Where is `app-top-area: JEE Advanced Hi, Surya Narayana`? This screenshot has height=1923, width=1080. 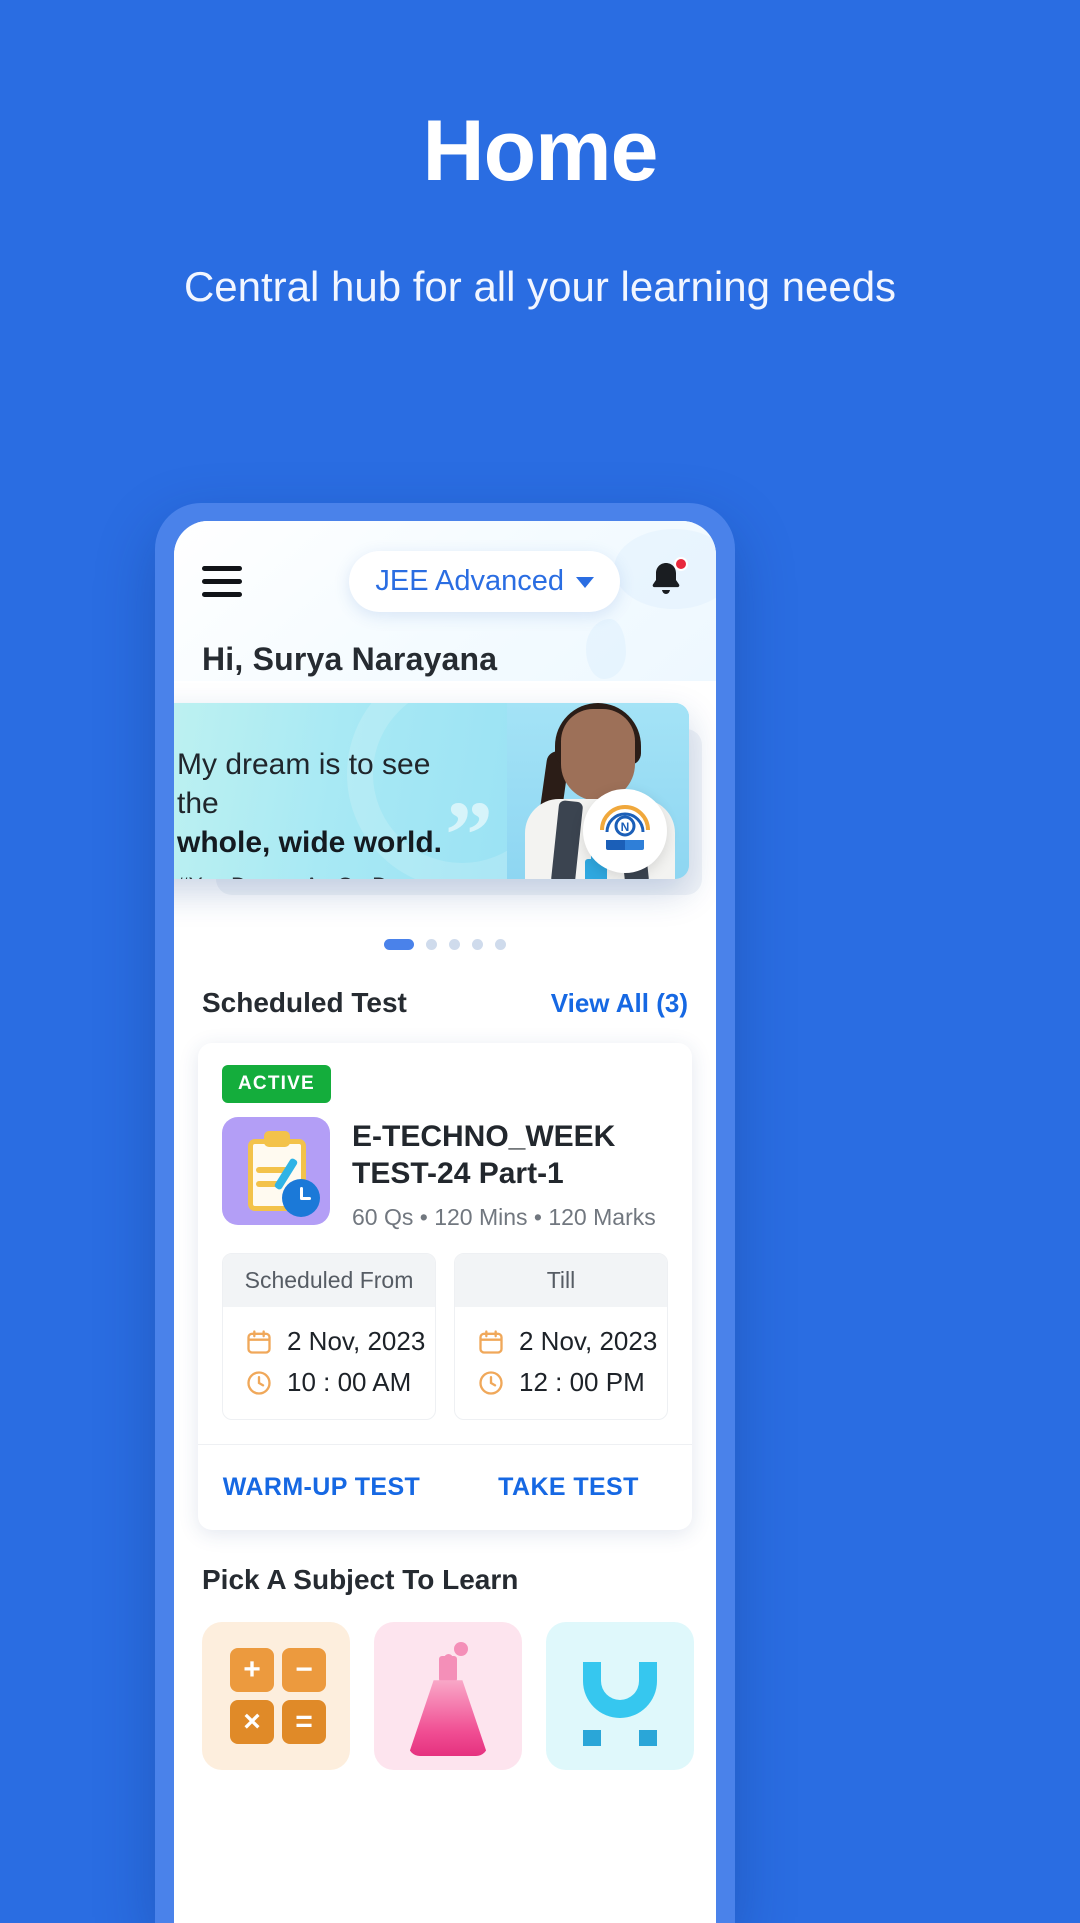
app-top-area: JEE Advanced Hi, Surya Narayana is located at coordinates (445, 601).